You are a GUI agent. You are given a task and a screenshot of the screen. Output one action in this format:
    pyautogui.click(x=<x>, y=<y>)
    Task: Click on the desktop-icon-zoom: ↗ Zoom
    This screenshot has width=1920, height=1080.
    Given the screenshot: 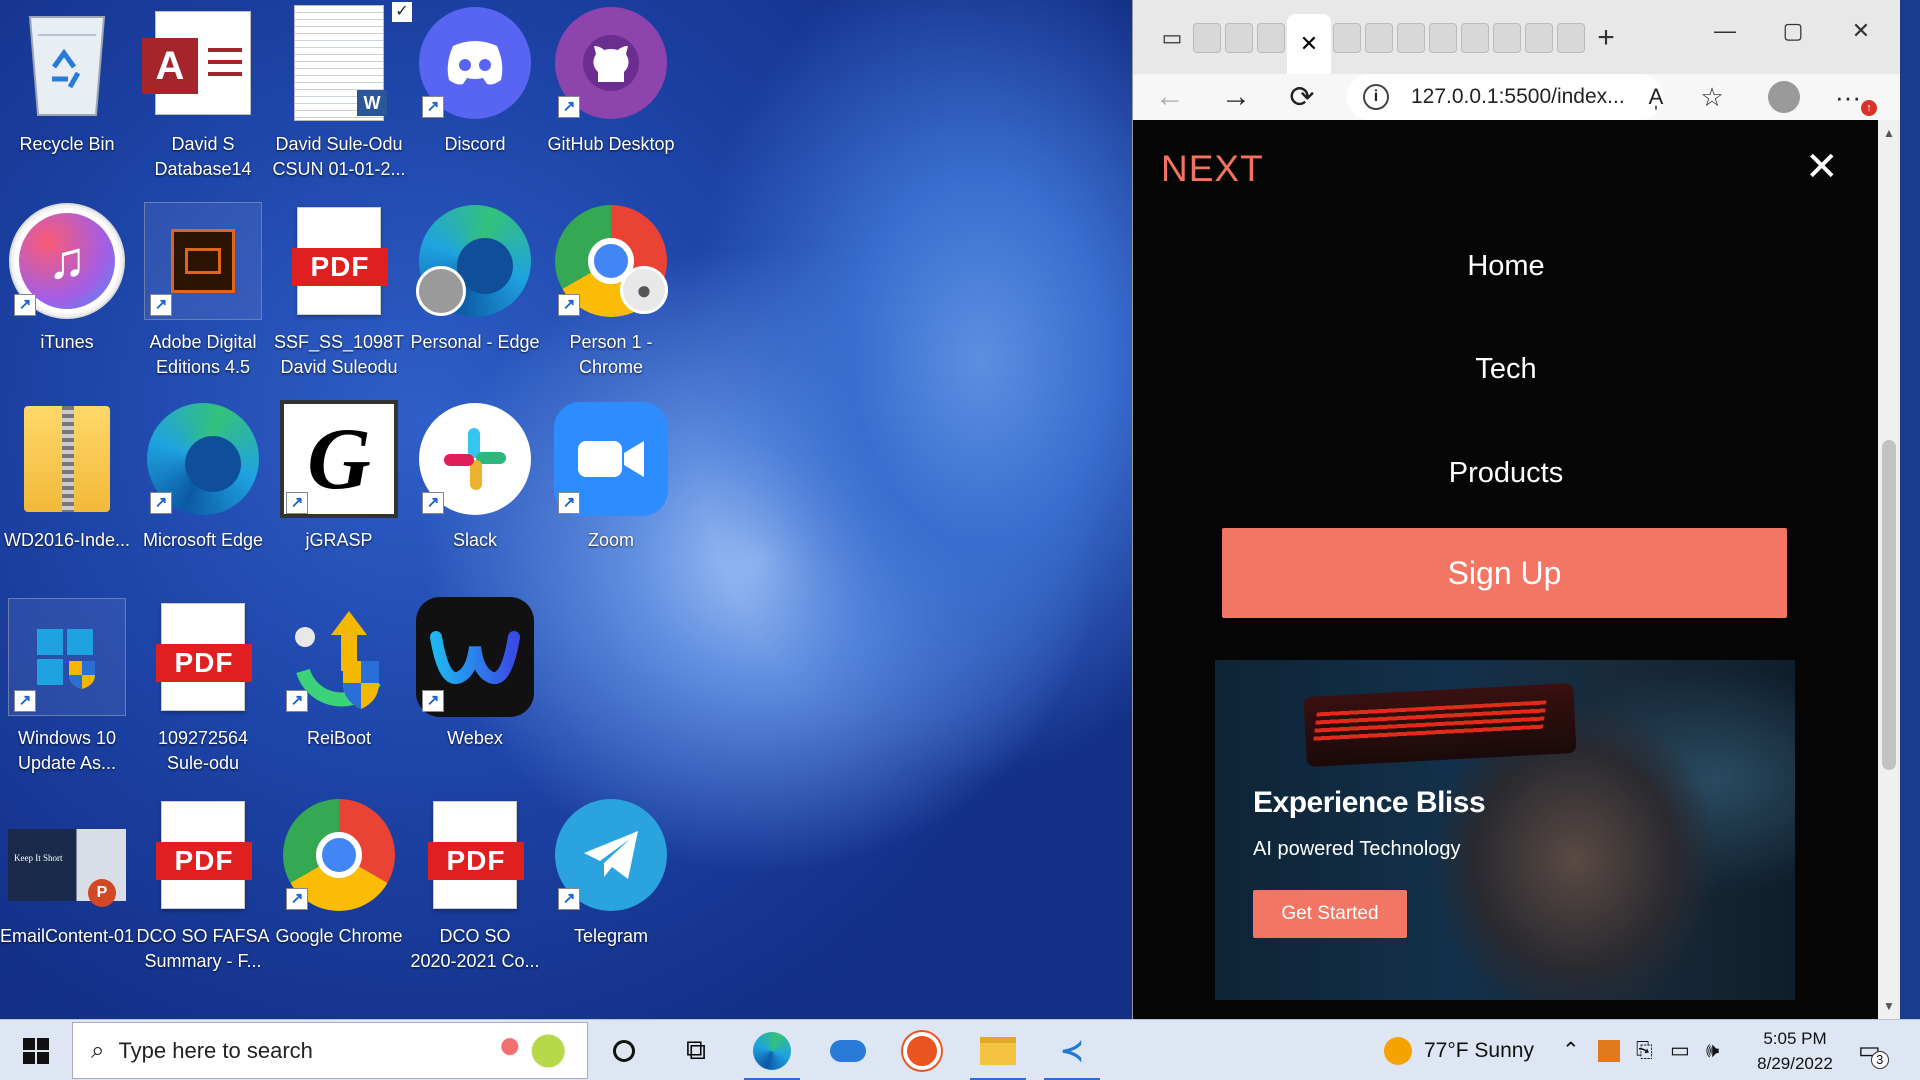 What is the action you would take?
    pyautogui.click(x=611, y=498)
    